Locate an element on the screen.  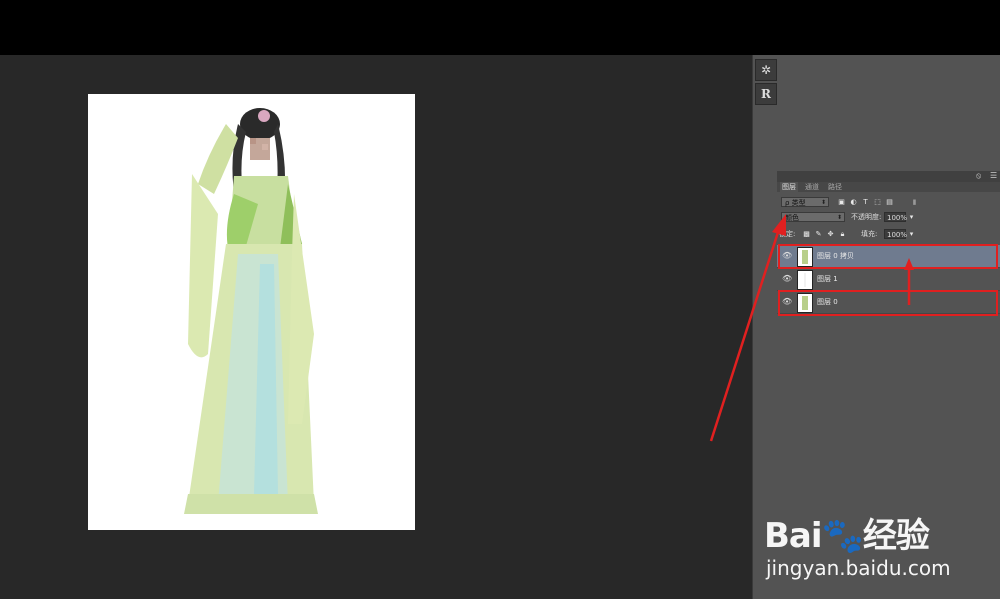
fill-field: 100% is located at coordinates (895, 234).